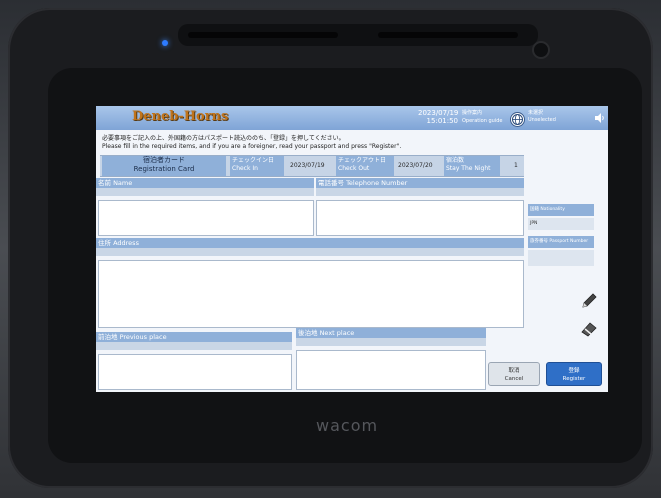 The image size is (661, 498). What do you see at coordinates (468, 168) in the screenshot?
I see `nights-label-en: Stay The Night` at bounding box center [468, 168].